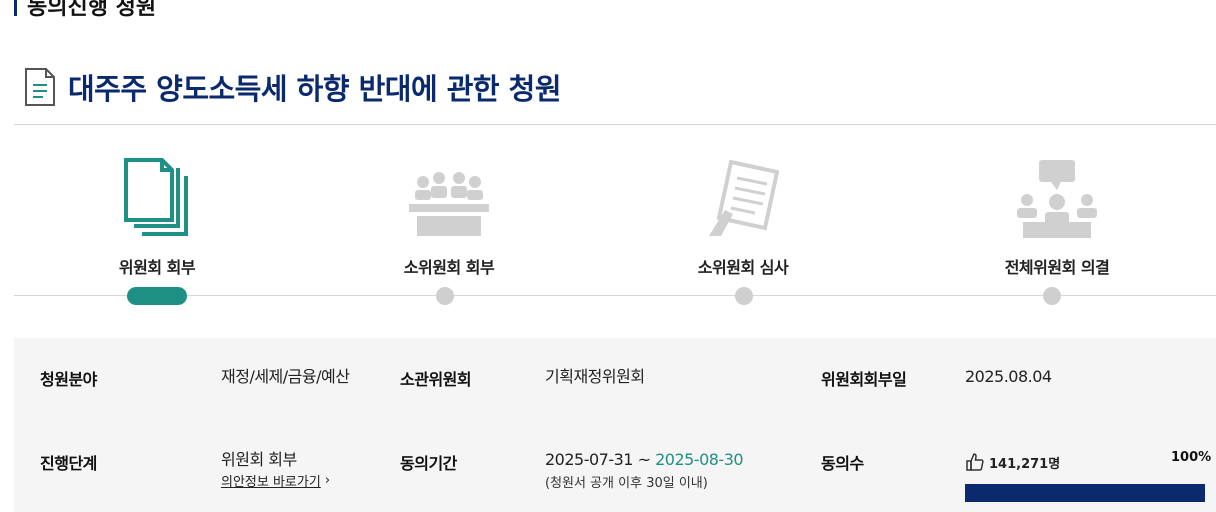 This screenshot has width=1216, height=512. Describe the element at coordinates (744, 198) in the screenshot. I see `document-review-icon` at that location.